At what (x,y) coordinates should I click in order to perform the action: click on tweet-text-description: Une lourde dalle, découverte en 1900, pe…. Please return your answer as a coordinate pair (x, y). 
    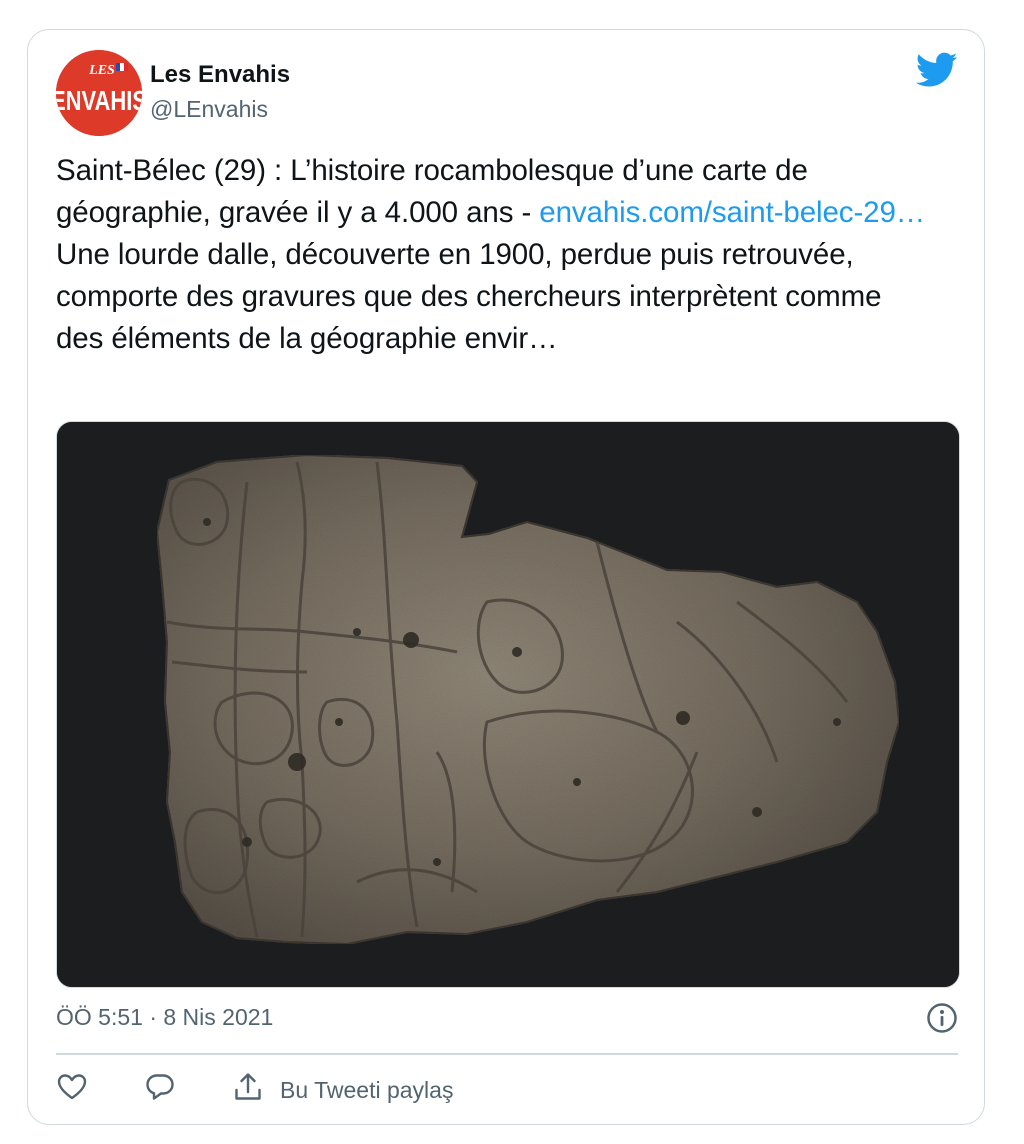
    Looking at the image, I should click on (469, 296).